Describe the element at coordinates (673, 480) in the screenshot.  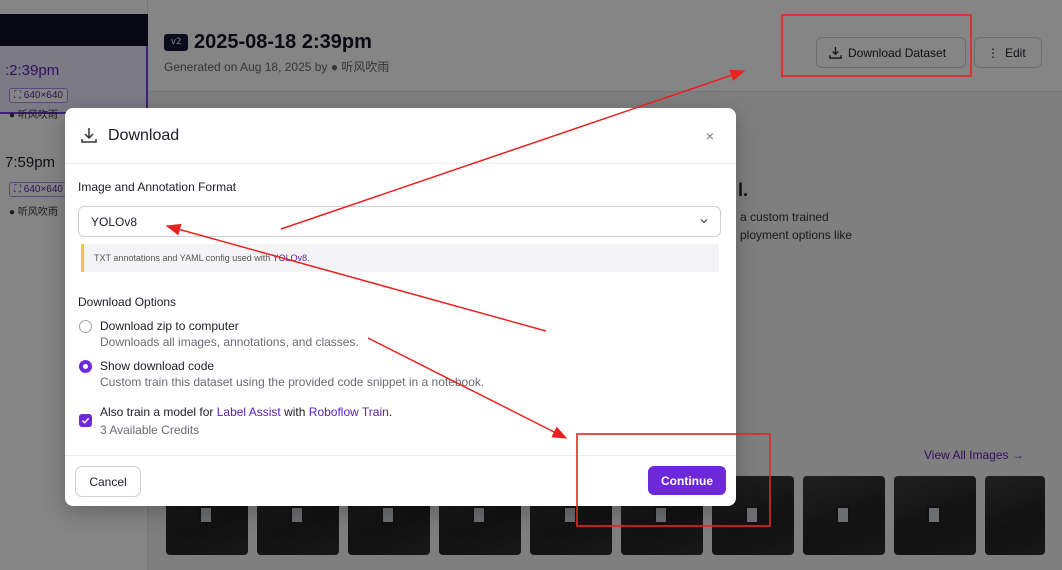
I see `annotation-box-continue` at that location.